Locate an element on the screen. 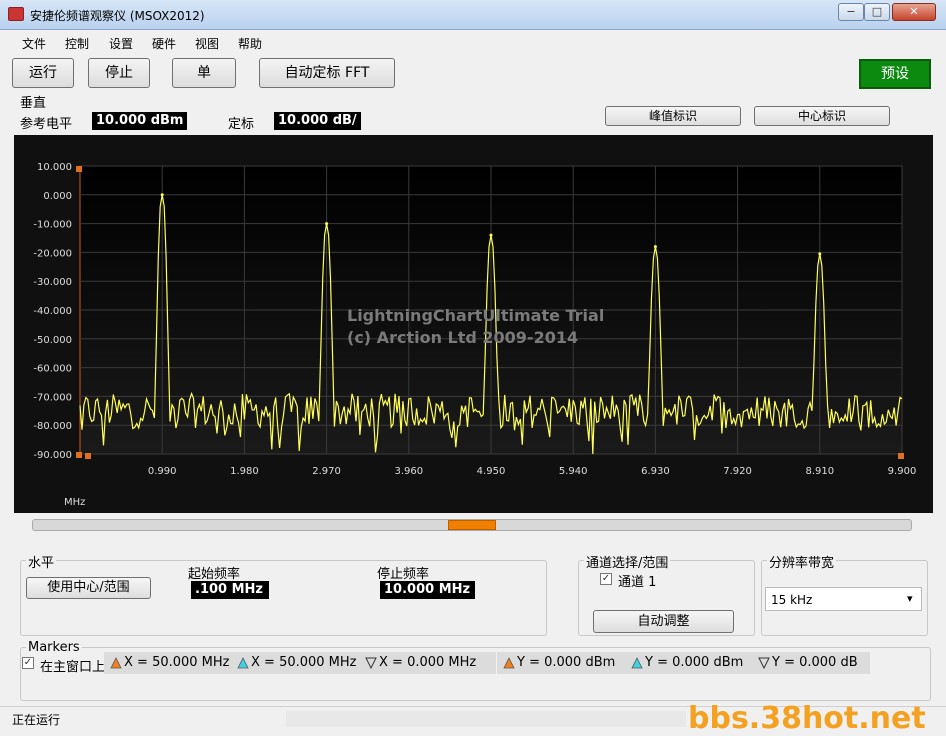 Image resolution: width=946 pixels, height=736 pixels. stop-freq-label: 停止频率 is located at coordinates (403, 574).